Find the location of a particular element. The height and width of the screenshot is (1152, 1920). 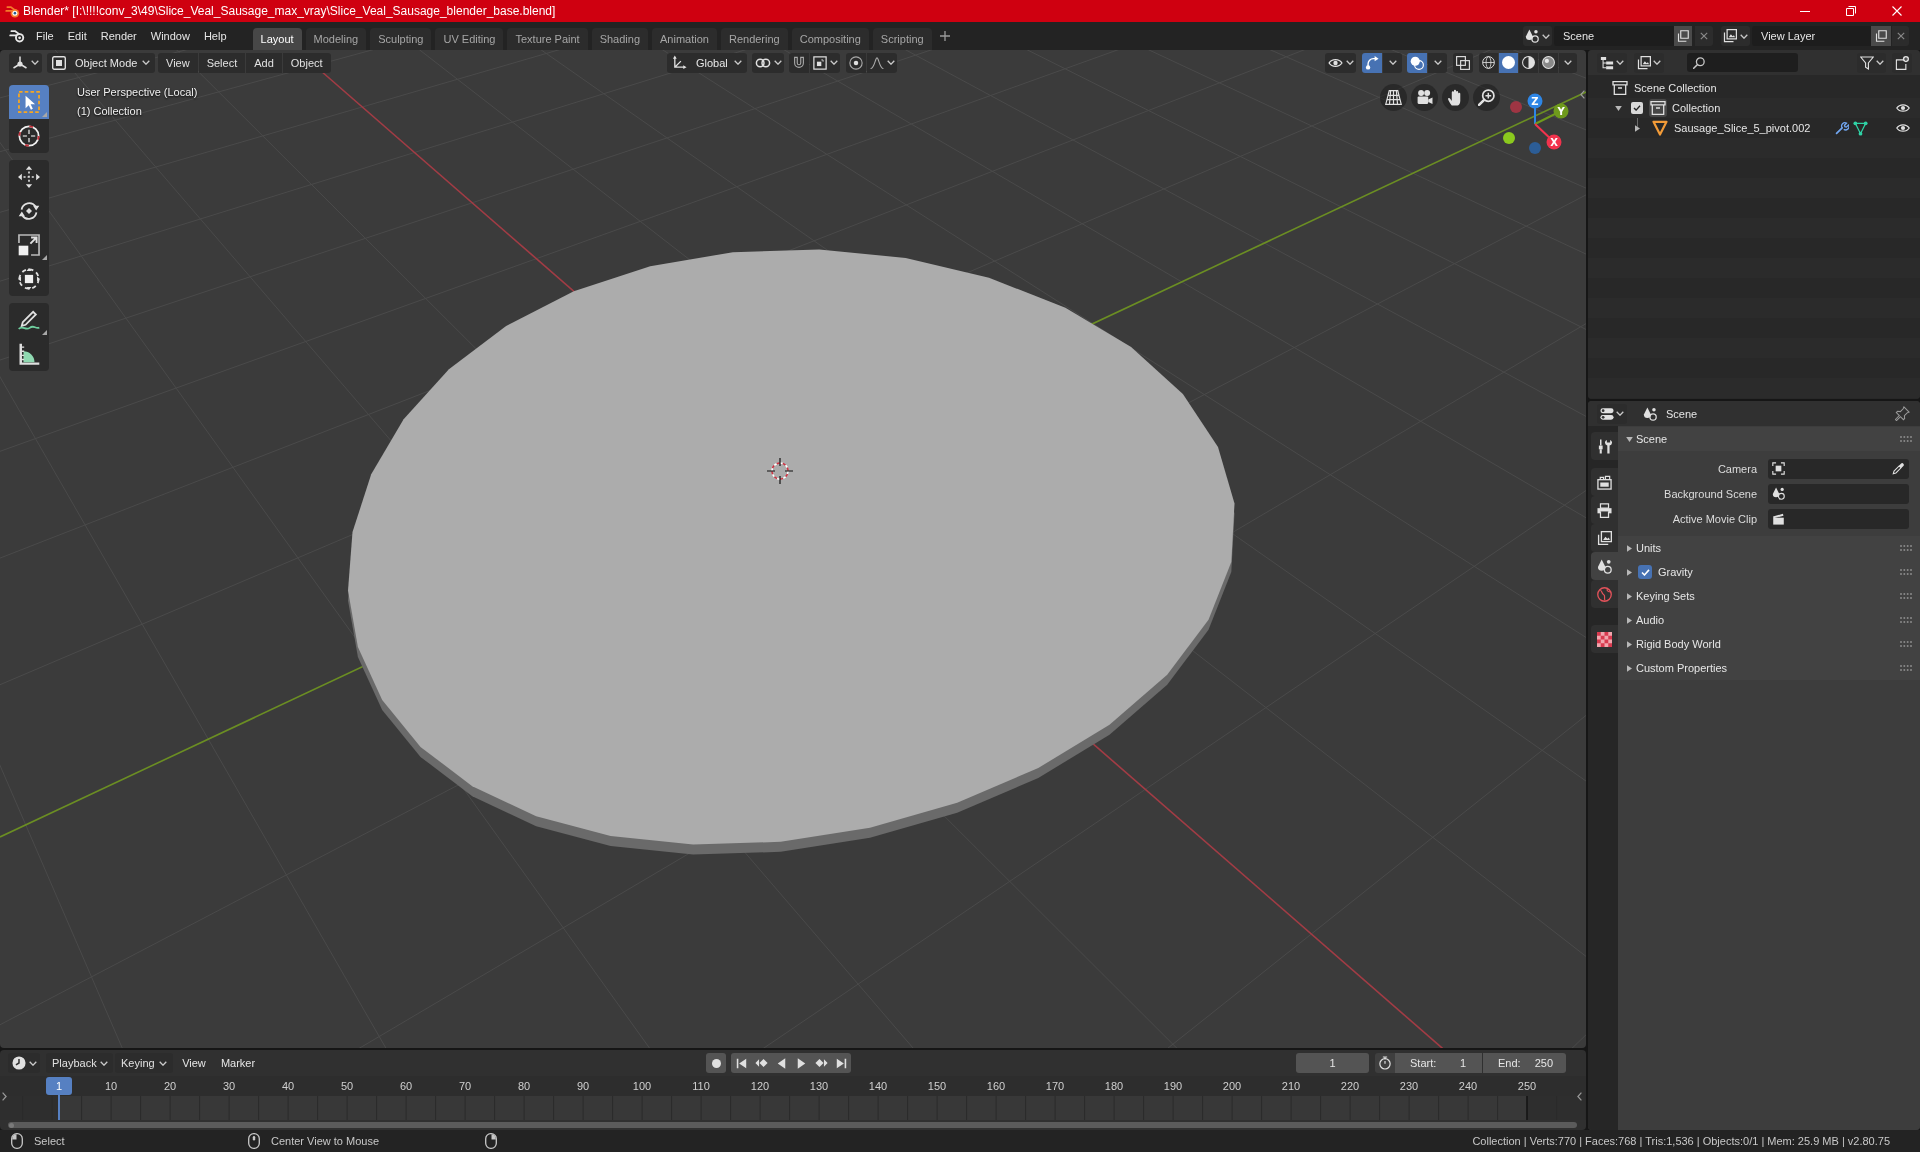

measure-tool is located at coordinates (29, 354).